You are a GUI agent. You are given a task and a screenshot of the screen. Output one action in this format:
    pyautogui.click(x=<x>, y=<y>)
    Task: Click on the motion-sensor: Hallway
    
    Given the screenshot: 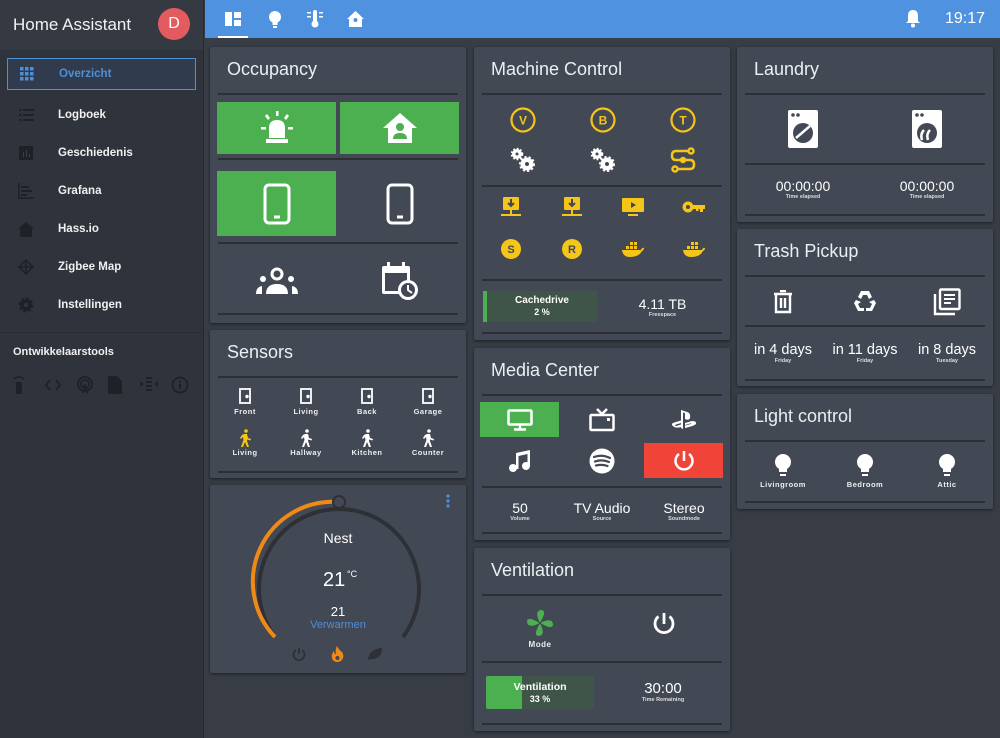 What is the action you would take?
    pyautogui.click(x=306, y=443)
    